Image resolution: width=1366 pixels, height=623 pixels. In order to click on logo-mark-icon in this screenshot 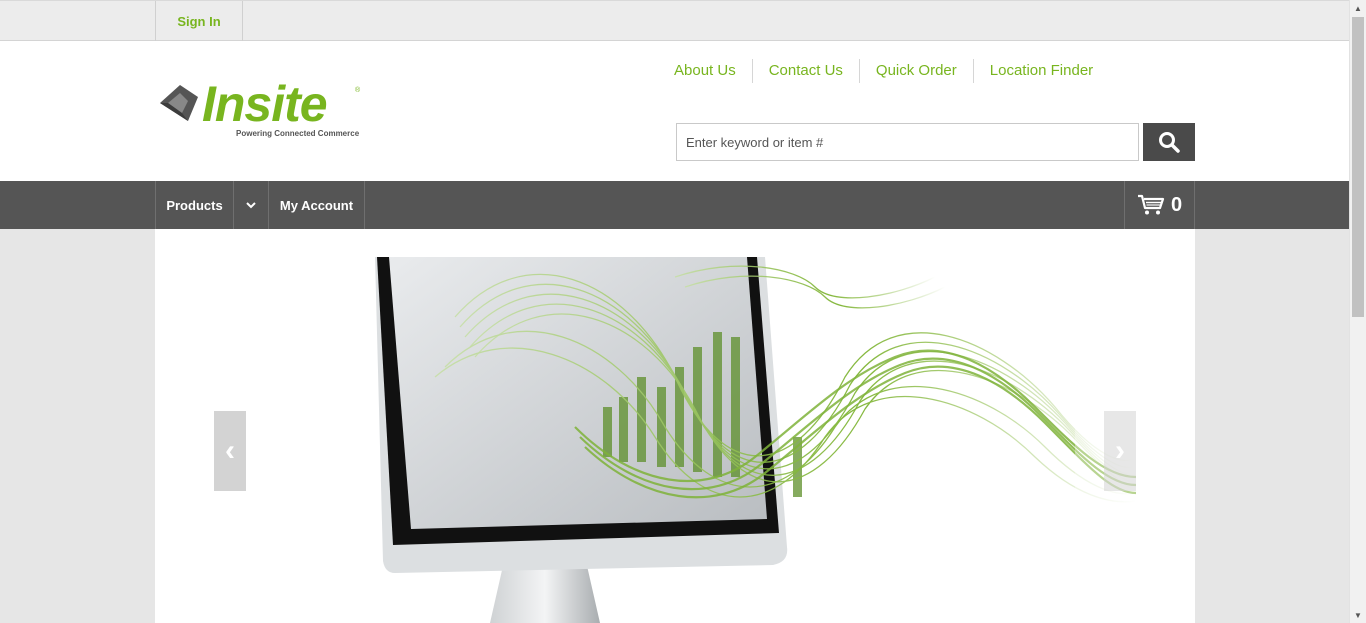, I will do `click(179, 103)`.